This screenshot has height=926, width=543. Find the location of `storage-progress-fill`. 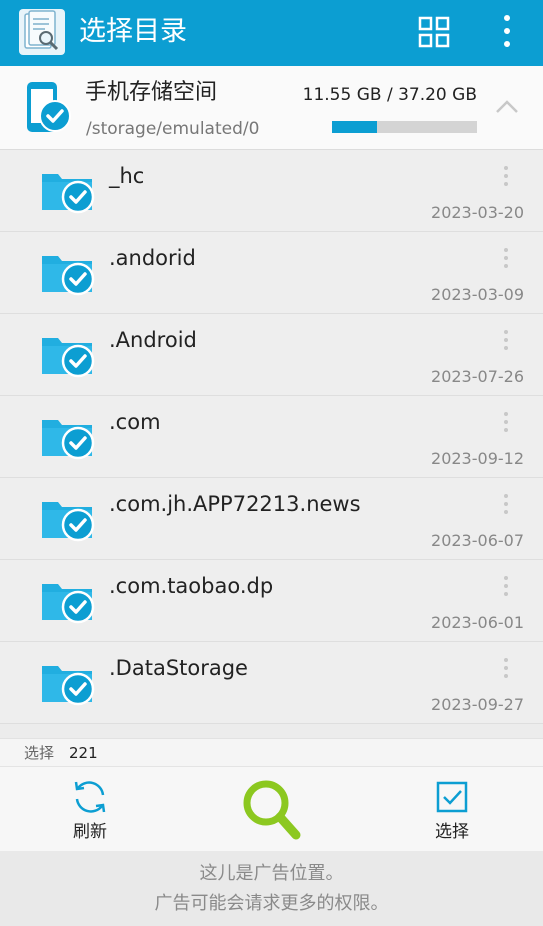

storage-progress-fill is located at coordinates (354, 127).